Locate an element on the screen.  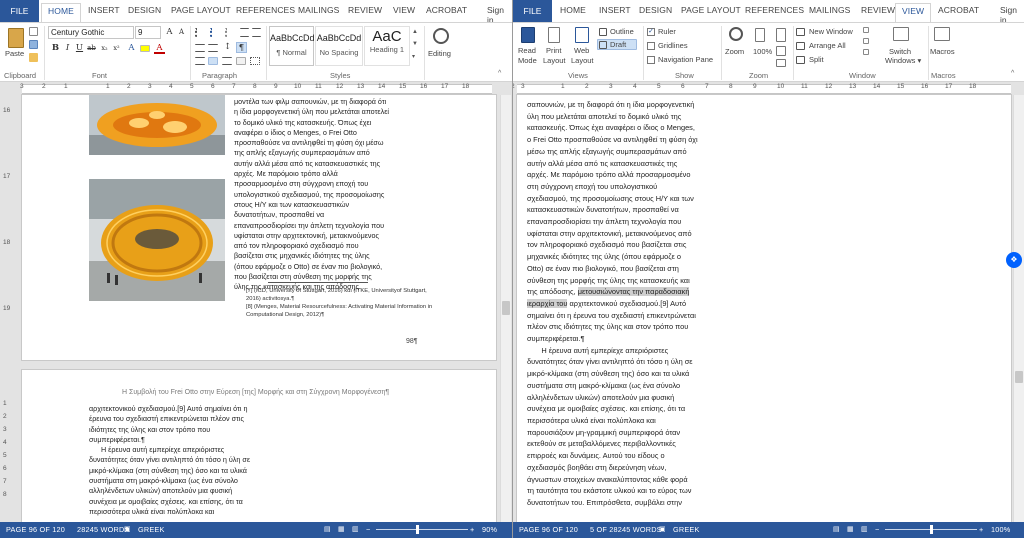
copy-icon is located at coordinates (33, 44).